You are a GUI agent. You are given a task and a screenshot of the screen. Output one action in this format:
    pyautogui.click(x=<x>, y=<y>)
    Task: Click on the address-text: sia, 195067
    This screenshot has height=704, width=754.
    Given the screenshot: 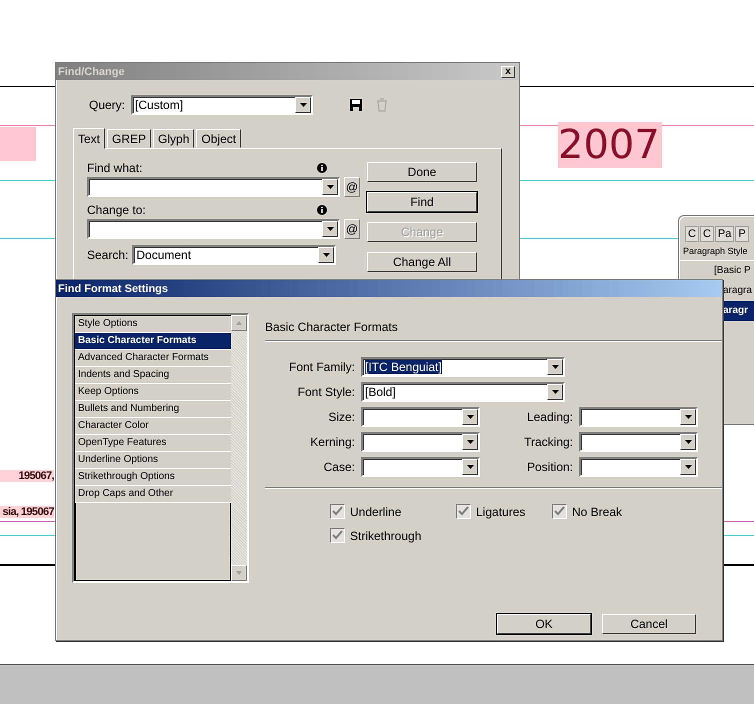 What is the action you would take?
    pyautogui.click(x=27, y=512)
    